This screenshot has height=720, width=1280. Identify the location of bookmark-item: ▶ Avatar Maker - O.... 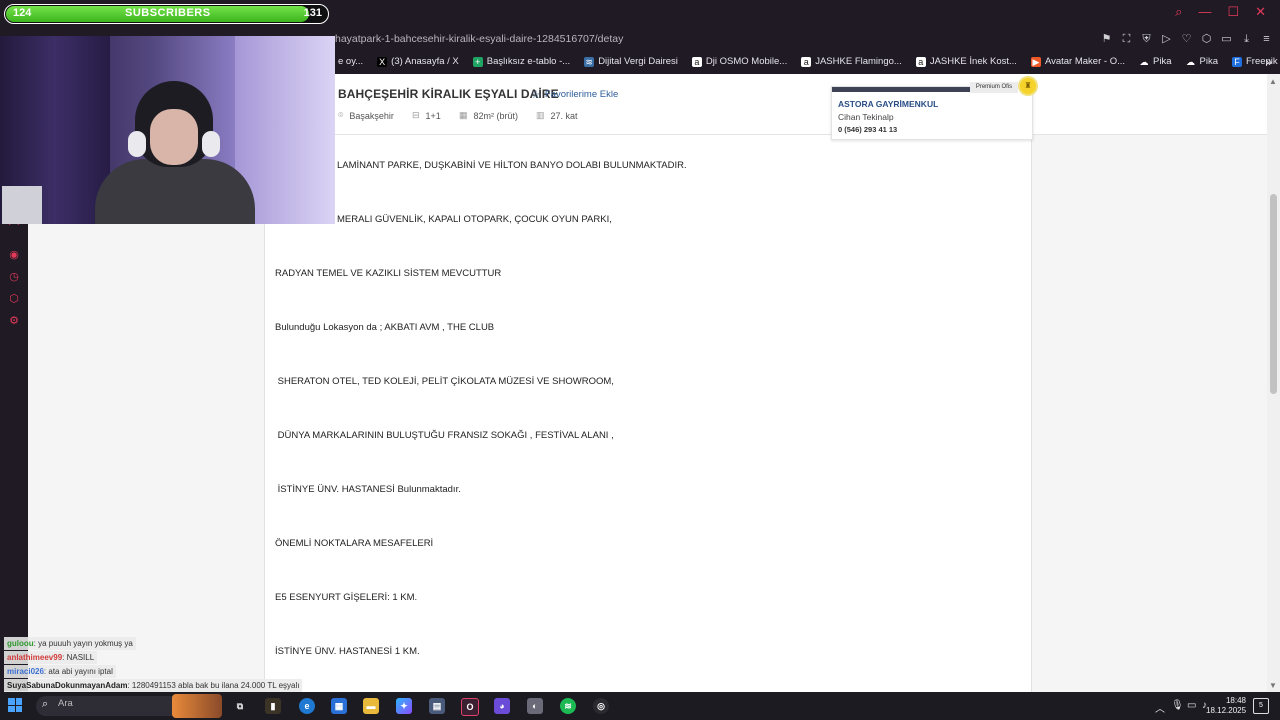
(1078, 62).